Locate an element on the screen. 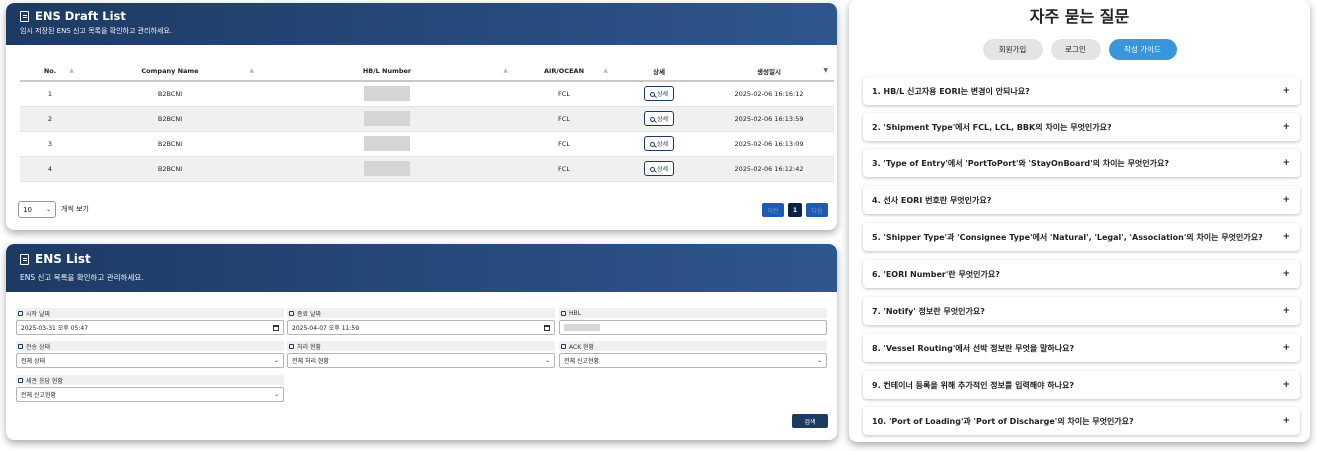  customs-status-select: 전체 신고현황 ⌄ is located at coordinates (150, 394).